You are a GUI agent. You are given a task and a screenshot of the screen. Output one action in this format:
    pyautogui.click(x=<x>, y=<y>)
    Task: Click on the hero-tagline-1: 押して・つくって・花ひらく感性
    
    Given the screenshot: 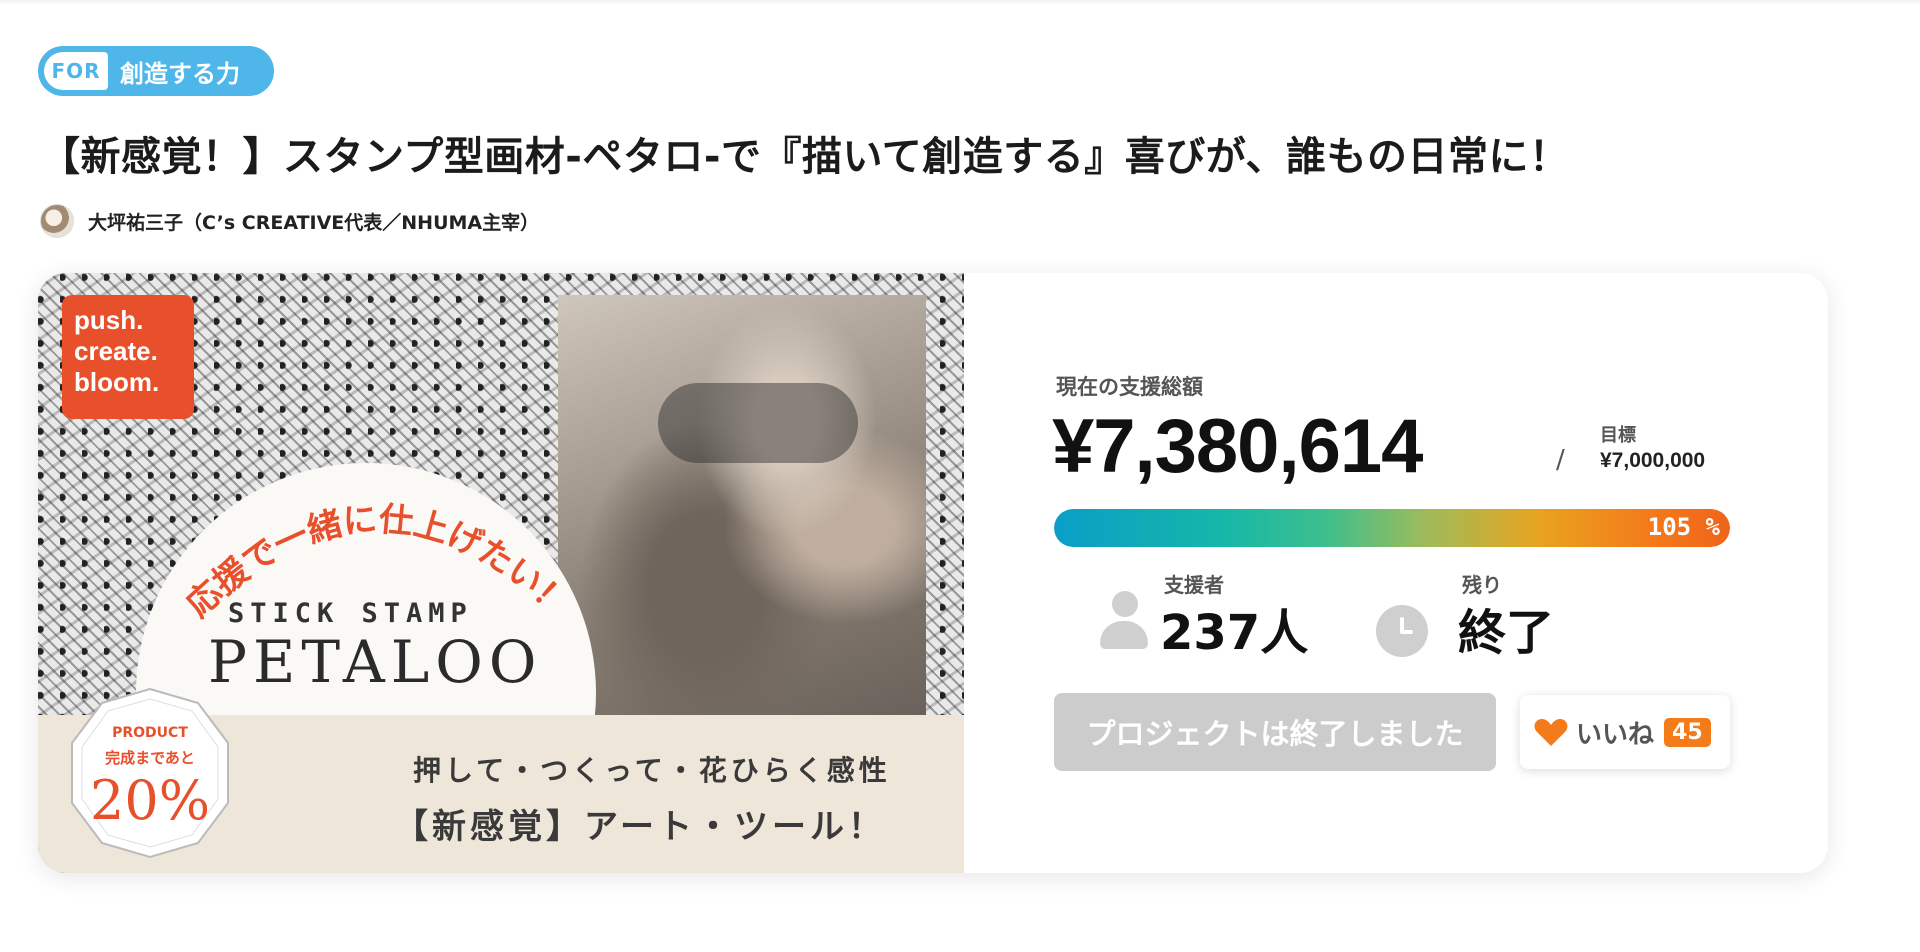 What is the action you would take?
    pyautogui.click(x=652, y=770)
    